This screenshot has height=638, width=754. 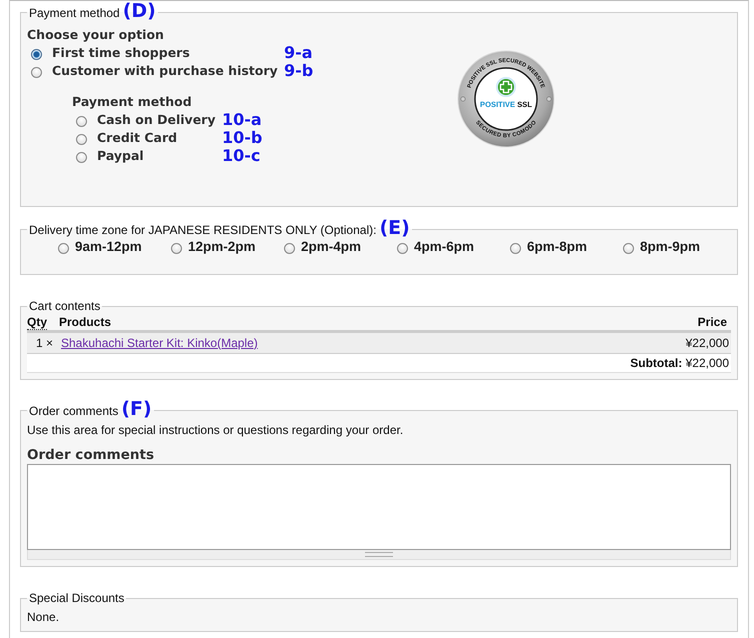 I want to click on annotation-label: (E), so click(x=394, y=228).